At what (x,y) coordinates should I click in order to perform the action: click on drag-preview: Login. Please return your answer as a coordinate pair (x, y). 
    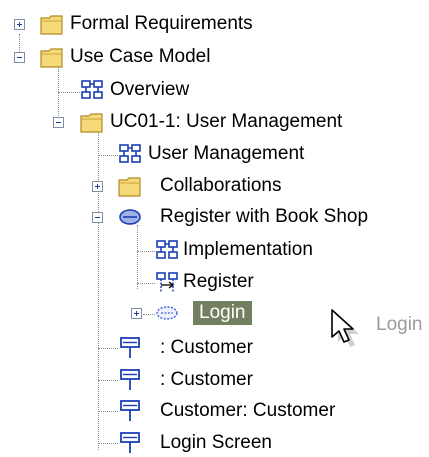
    Looking at the image, I should click on (378, 326).